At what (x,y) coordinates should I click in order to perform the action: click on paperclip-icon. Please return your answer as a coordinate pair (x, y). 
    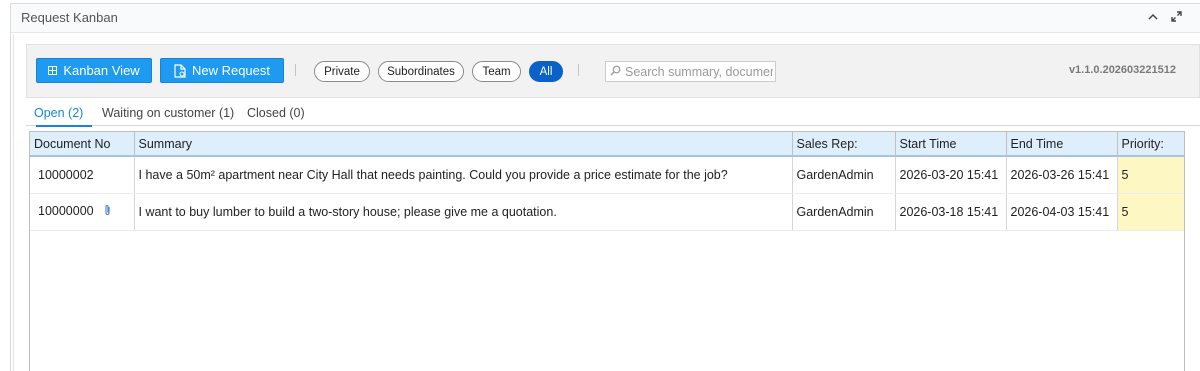
    Looking at the image, I should click on (107, 211).